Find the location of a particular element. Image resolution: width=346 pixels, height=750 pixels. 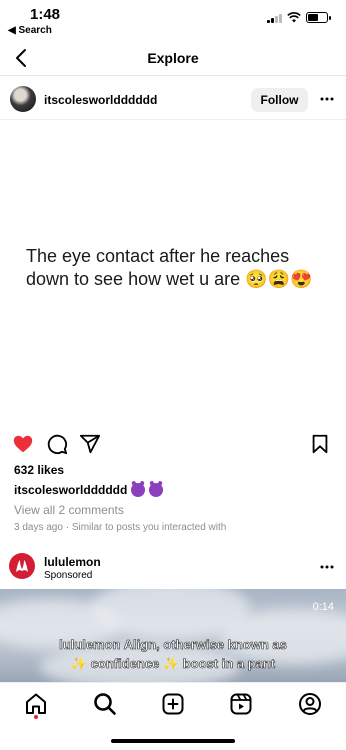

ad-header: lululemon Sponsored is located at coordinates (173, 568).